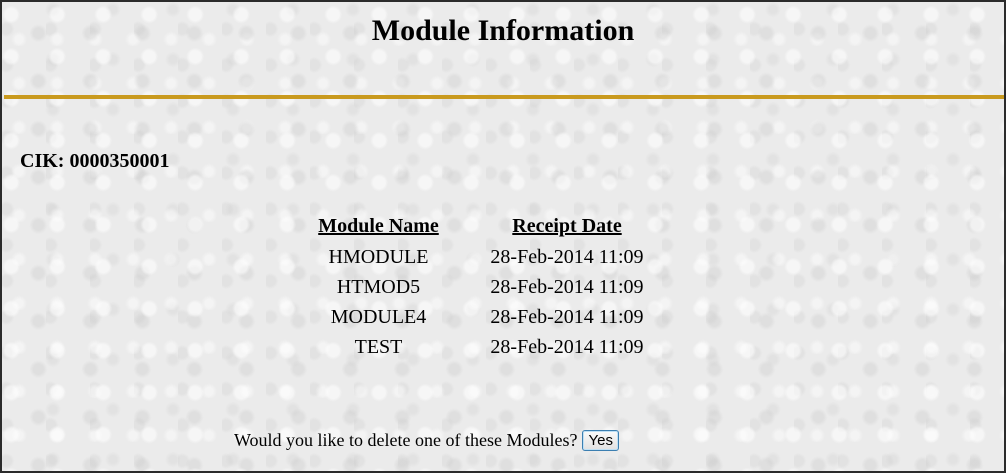  I want to click on module-name-cell: TEST, so click(378, 346).